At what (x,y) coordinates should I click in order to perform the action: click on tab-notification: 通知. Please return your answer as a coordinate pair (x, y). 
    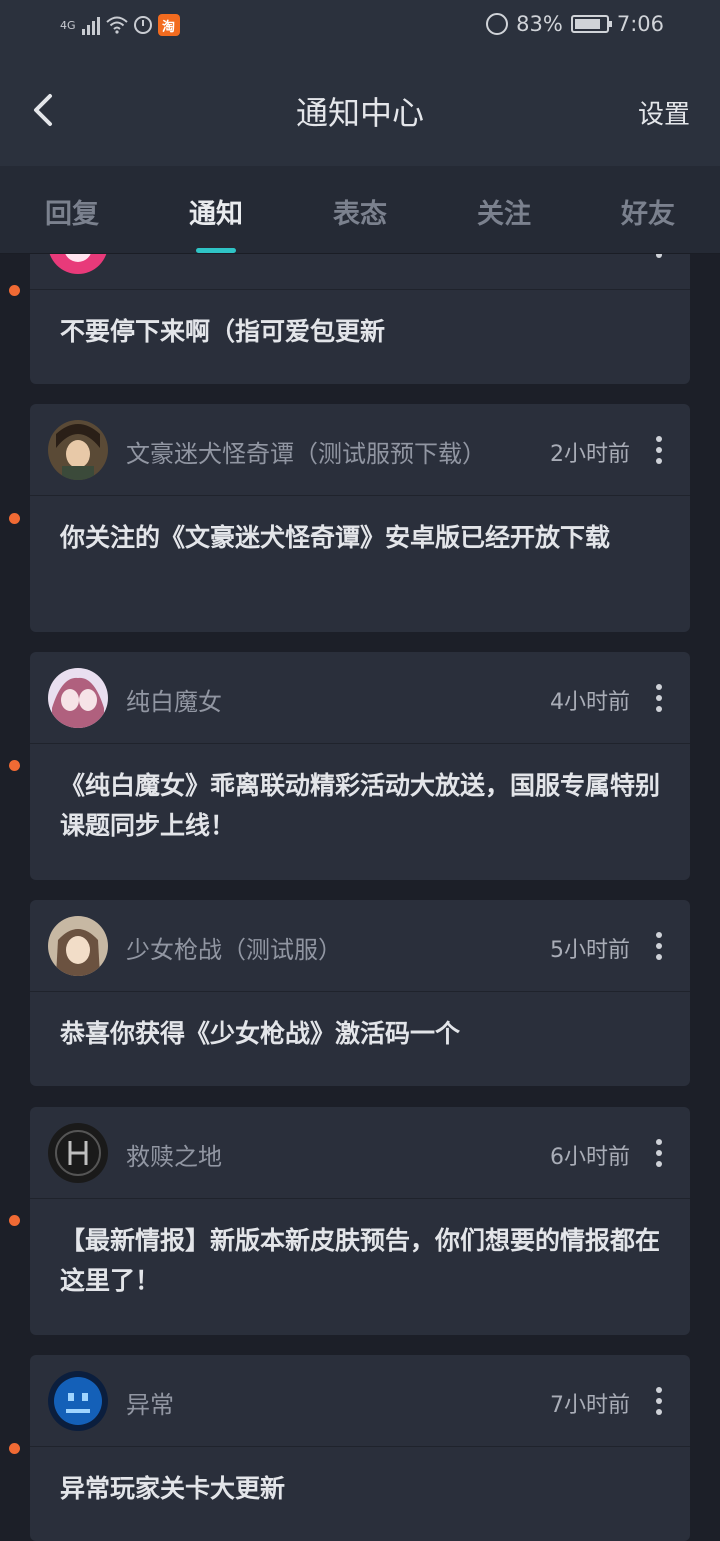
    Looking at the image, I should click on (216, 211).